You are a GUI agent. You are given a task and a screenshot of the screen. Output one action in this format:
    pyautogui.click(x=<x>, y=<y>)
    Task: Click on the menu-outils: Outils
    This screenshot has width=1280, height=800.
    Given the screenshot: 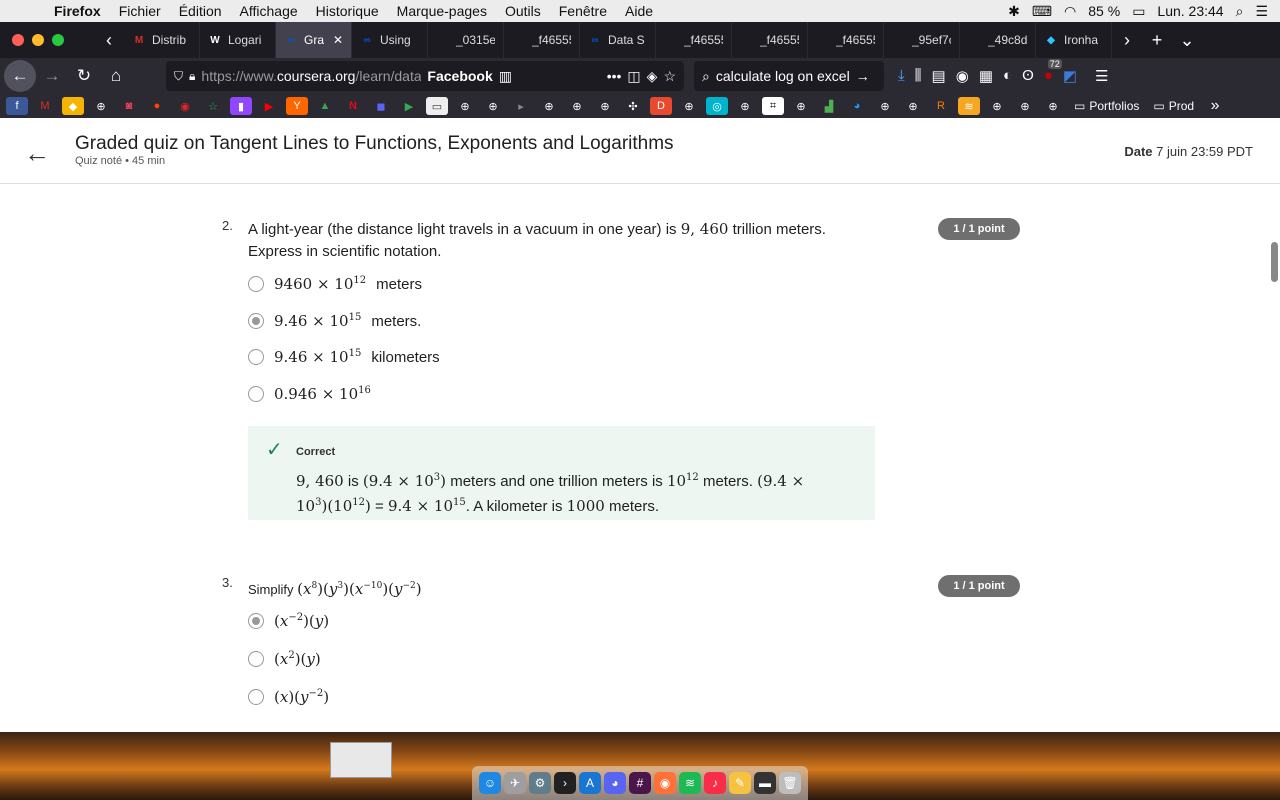 What is the action you would take?
    pyautogui.click(x=523, y=11)
    